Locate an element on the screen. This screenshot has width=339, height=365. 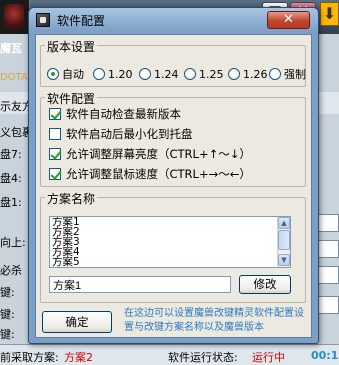
download-arrow-icon: ⬇ is located at coordinates (329, 14).